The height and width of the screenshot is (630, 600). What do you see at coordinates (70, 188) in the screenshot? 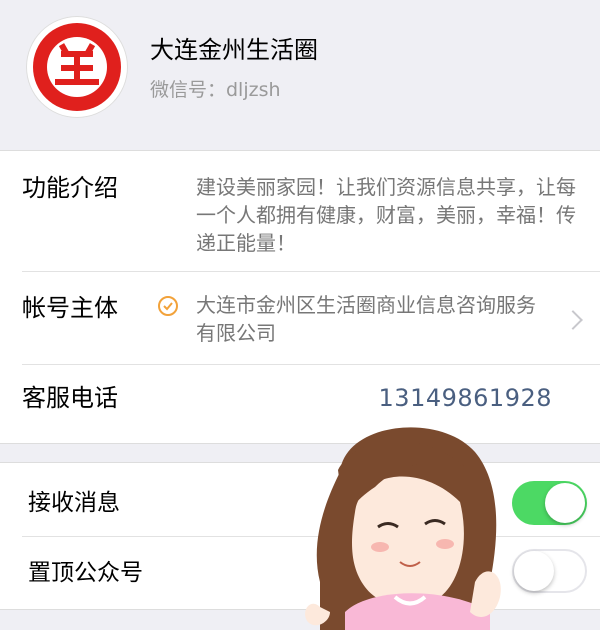
I see `intro-label: 功能介绍` at bounding box center [70, 188].